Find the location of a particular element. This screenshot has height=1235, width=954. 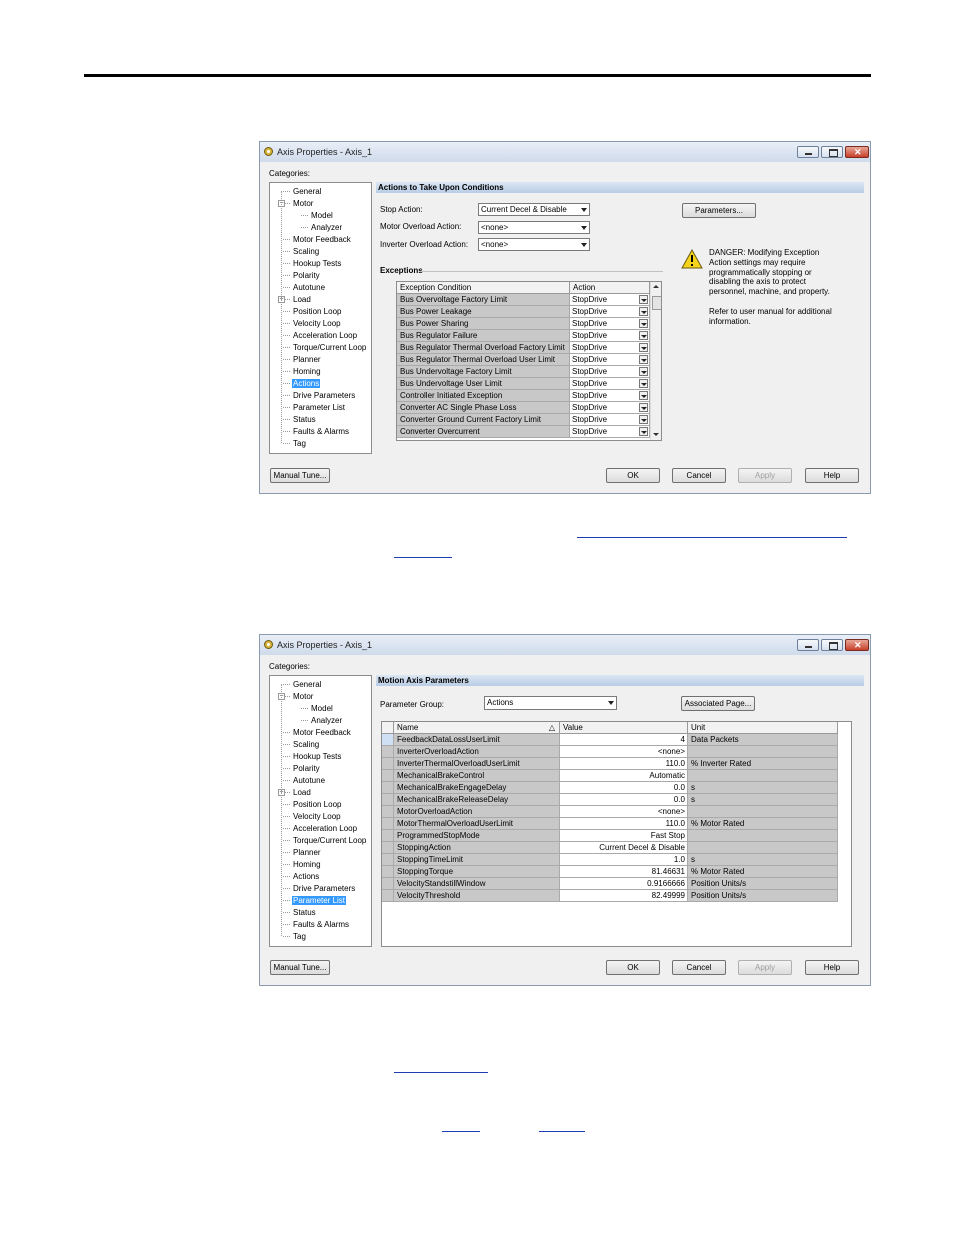

scroll-down-icon is located at coordinates (656, 434).